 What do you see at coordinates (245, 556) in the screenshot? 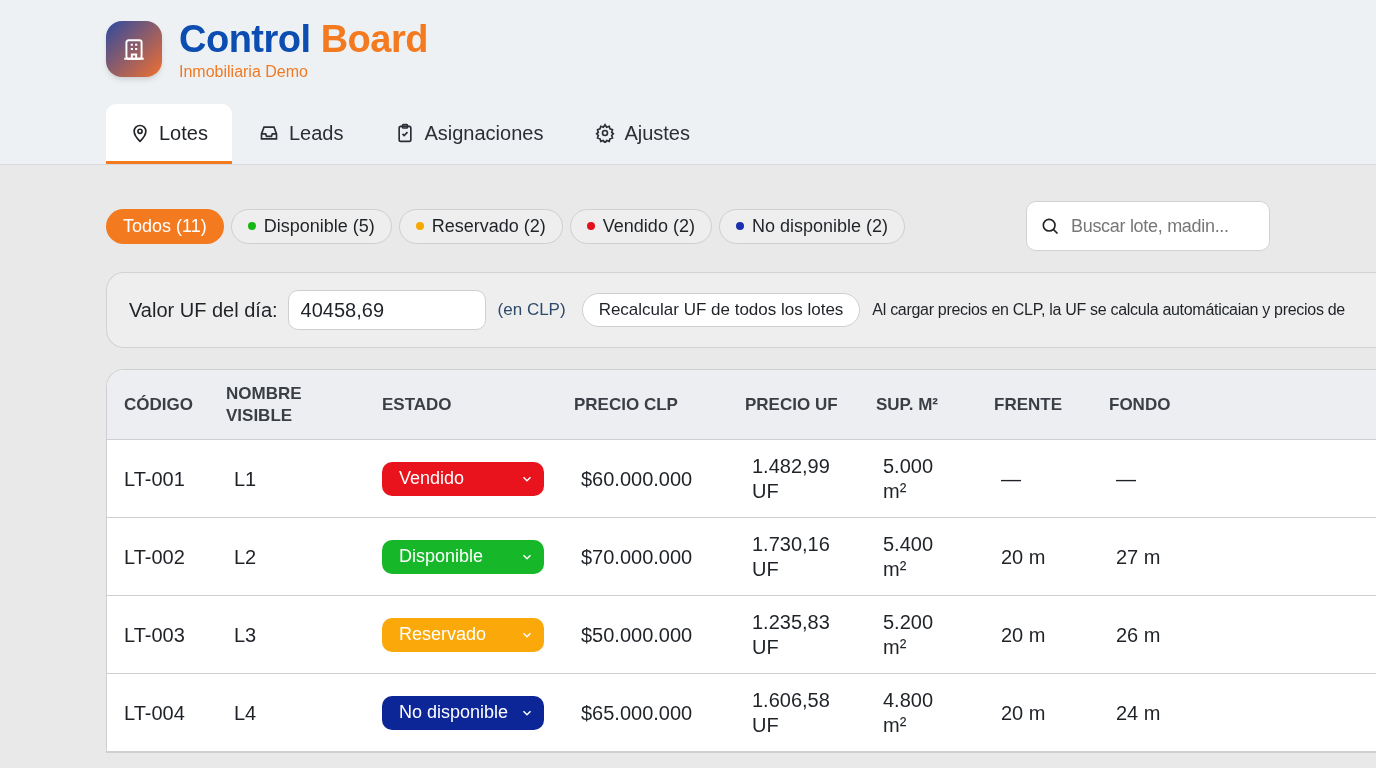
I see `table-cell: L2` at bounding box center [245, 556].